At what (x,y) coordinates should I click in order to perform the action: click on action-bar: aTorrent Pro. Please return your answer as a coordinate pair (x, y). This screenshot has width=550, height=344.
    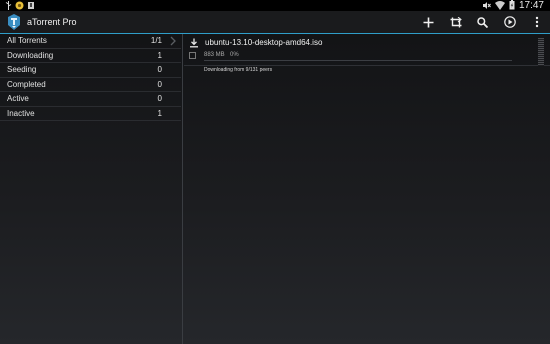
    Looking at the image, I should click on (275, 22).